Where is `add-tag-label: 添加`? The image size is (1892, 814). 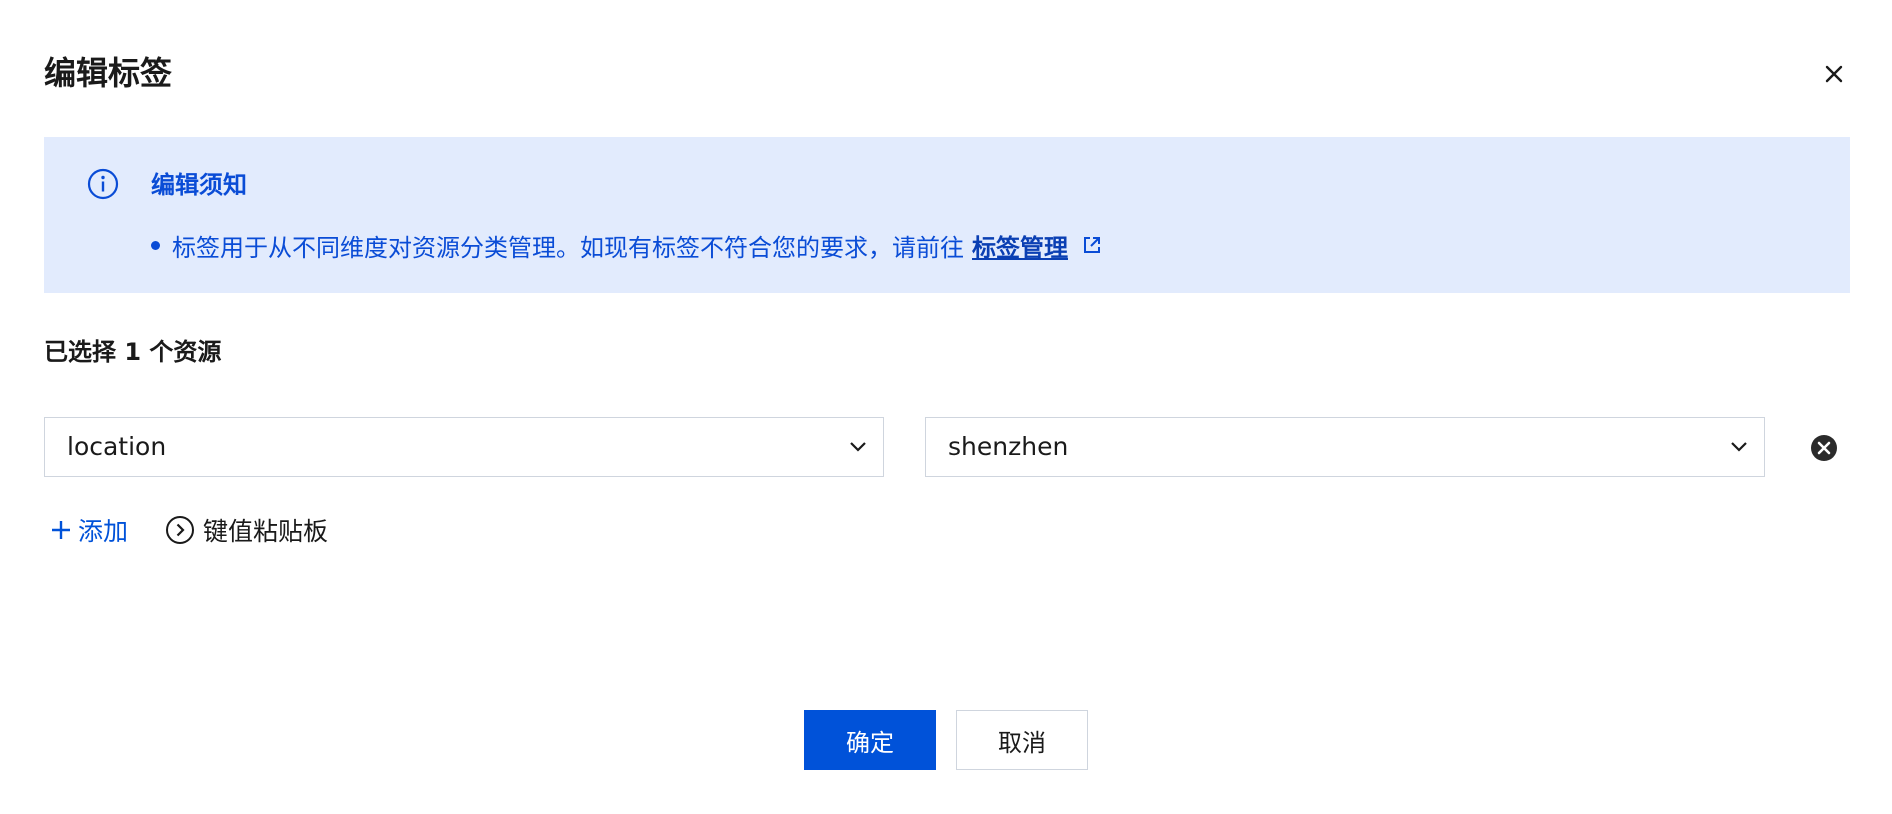
add-tag-label: 添加 is located at coordinates (103, 531).